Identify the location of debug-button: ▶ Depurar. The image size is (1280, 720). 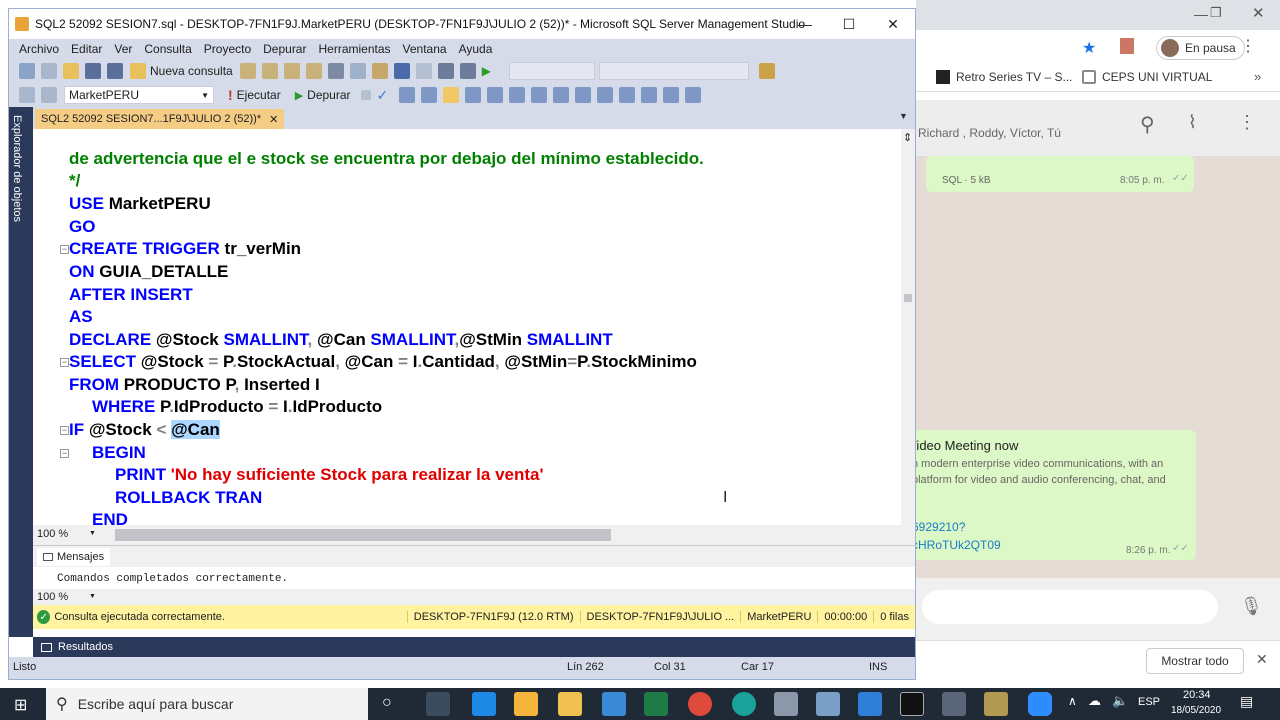
(323, 95).